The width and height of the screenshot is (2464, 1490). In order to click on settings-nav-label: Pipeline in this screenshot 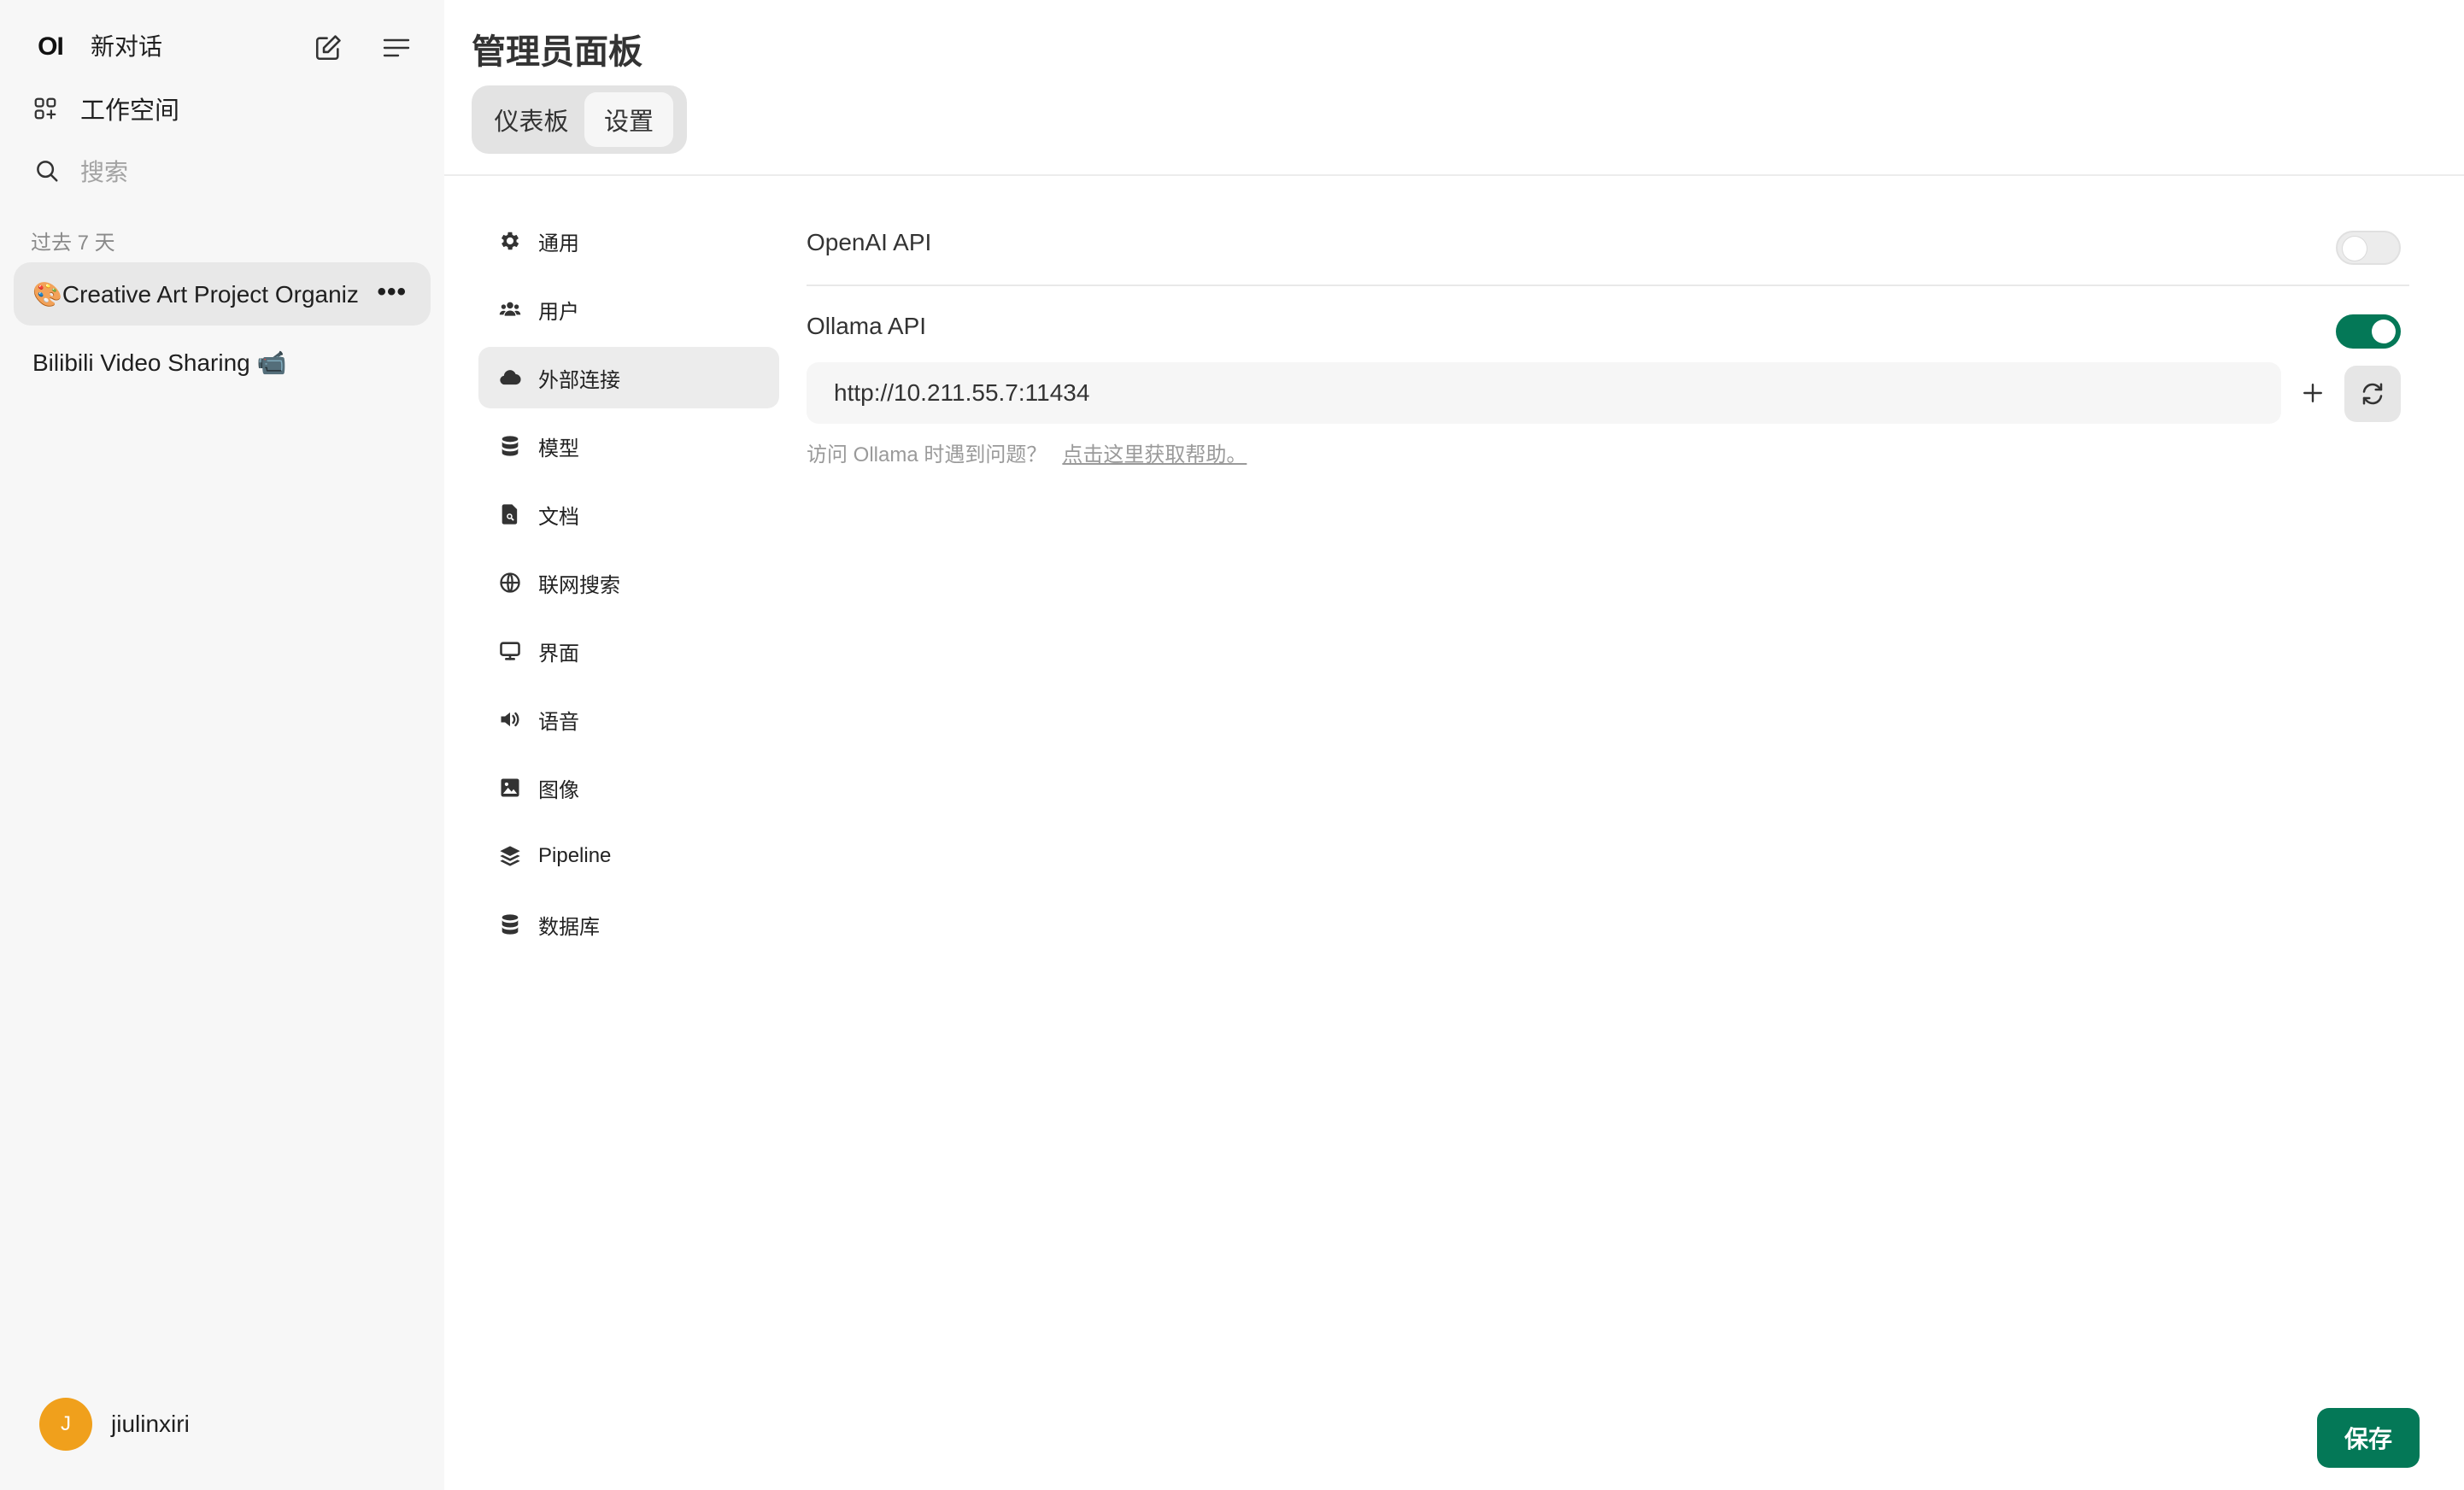, I will do `click(575, 855)`.